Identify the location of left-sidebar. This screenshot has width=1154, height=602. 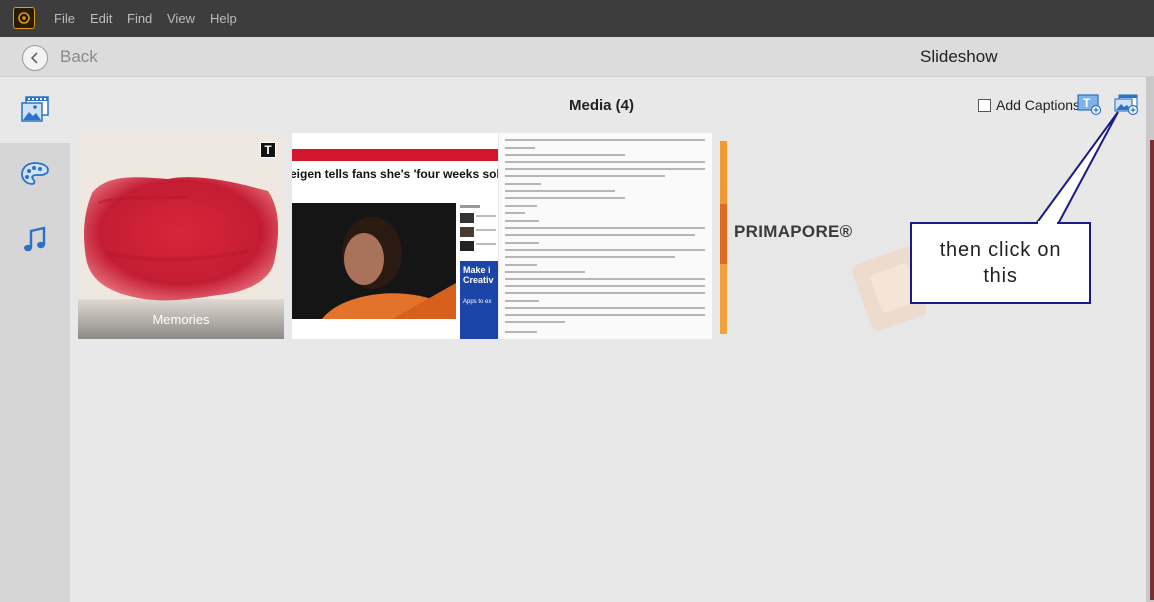
(35, 339).